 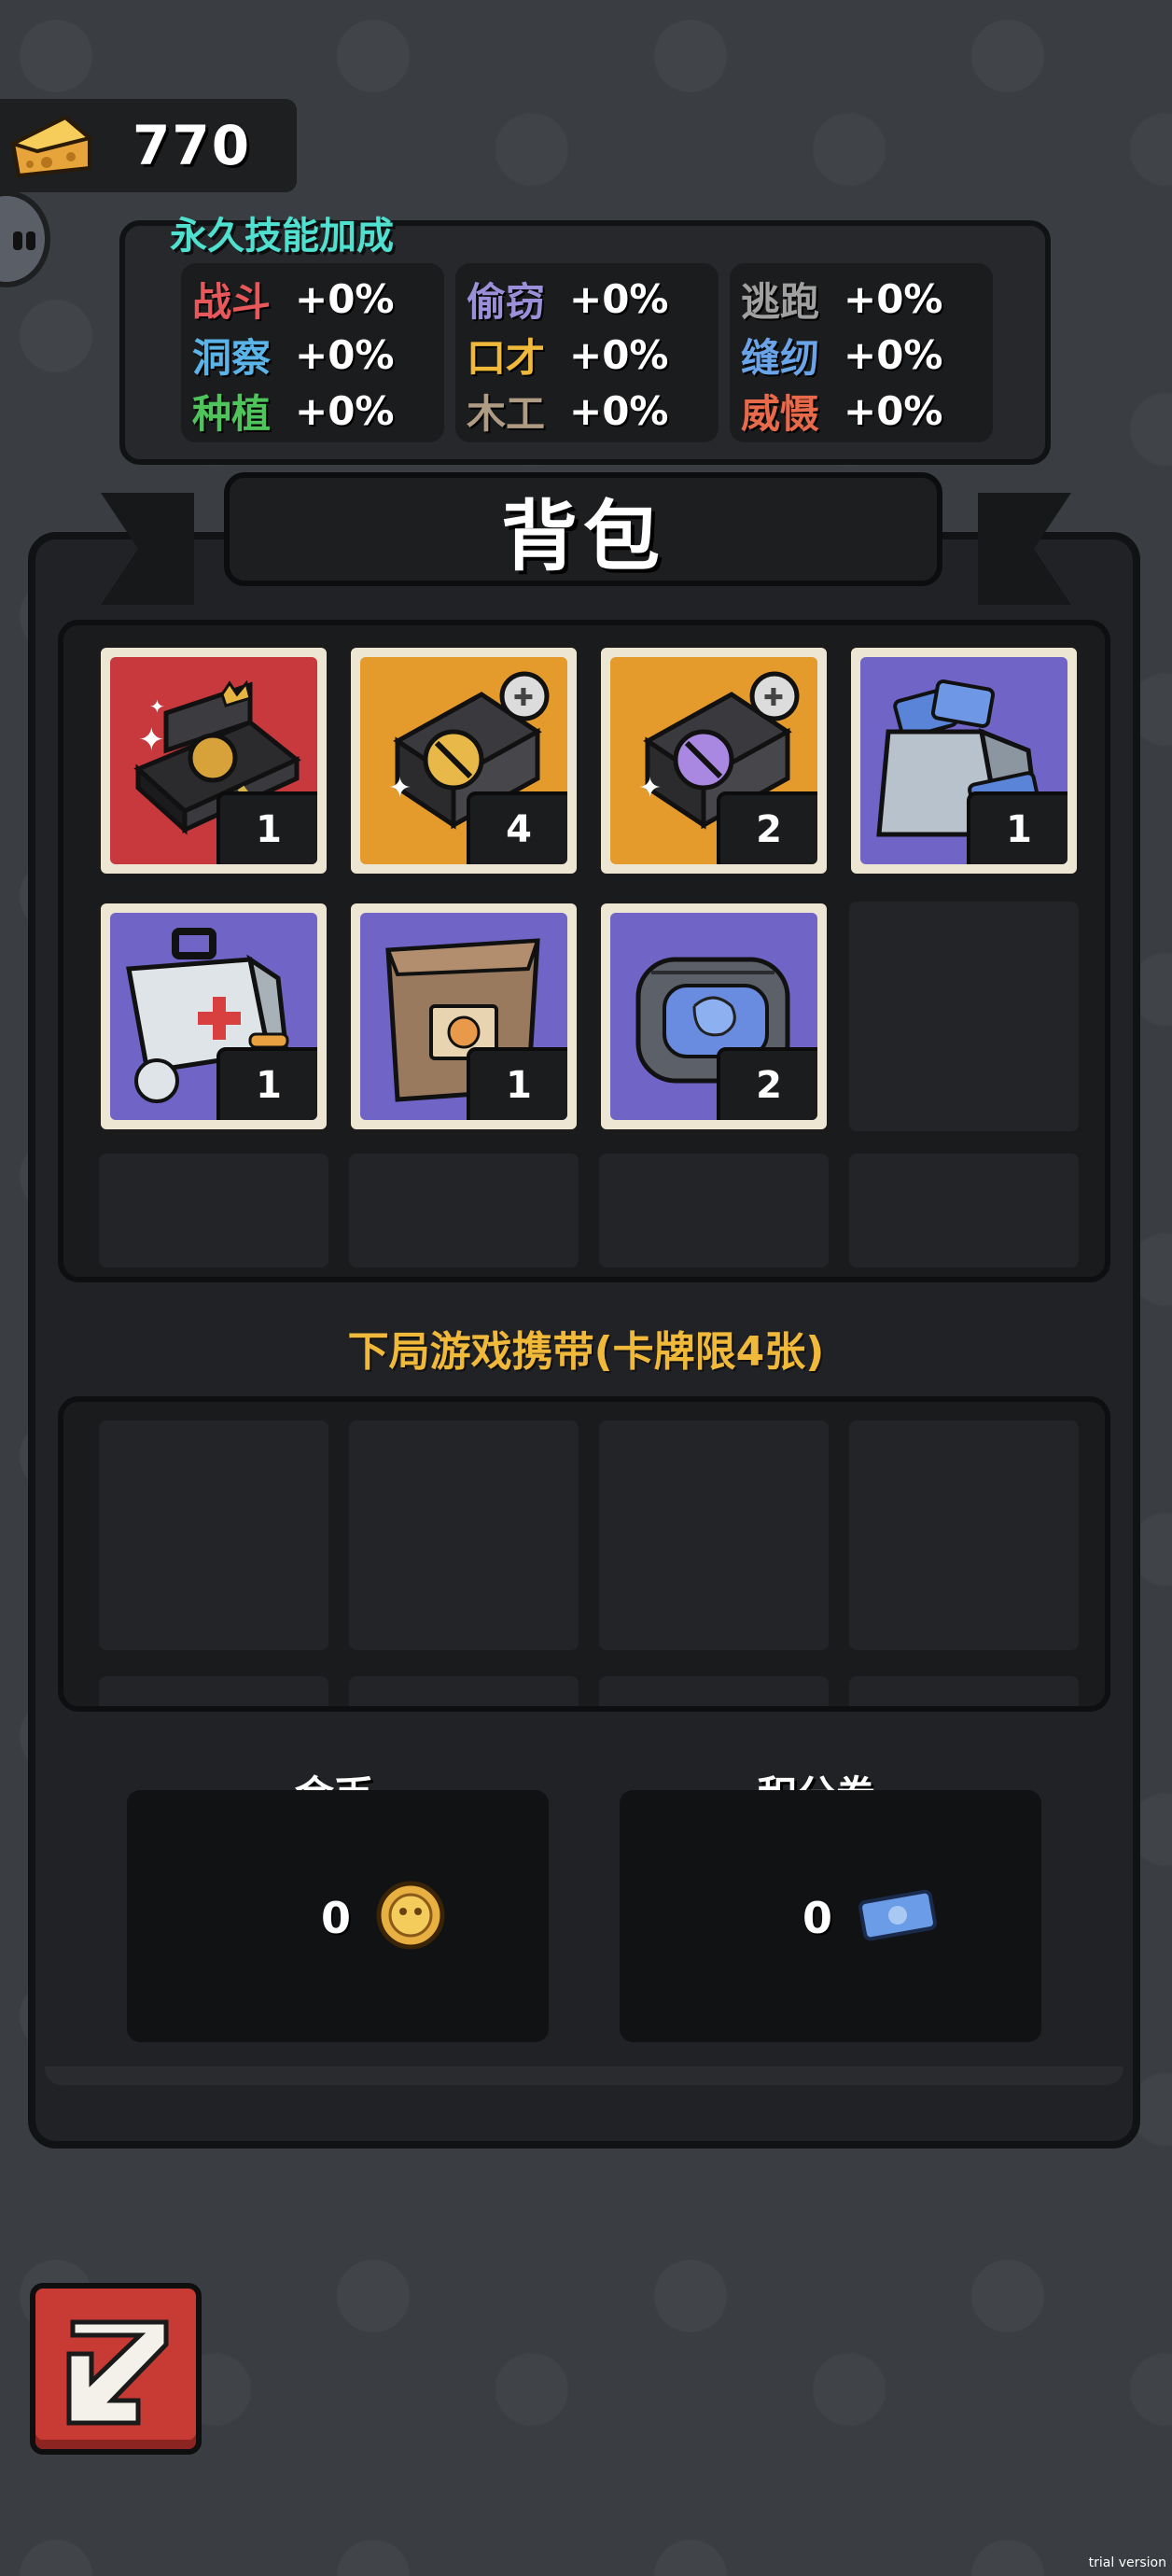 I want to click on skill-group-2: 偷窃 +0% 口才 +0% 木工 +0%, so click(x=587, y=352).